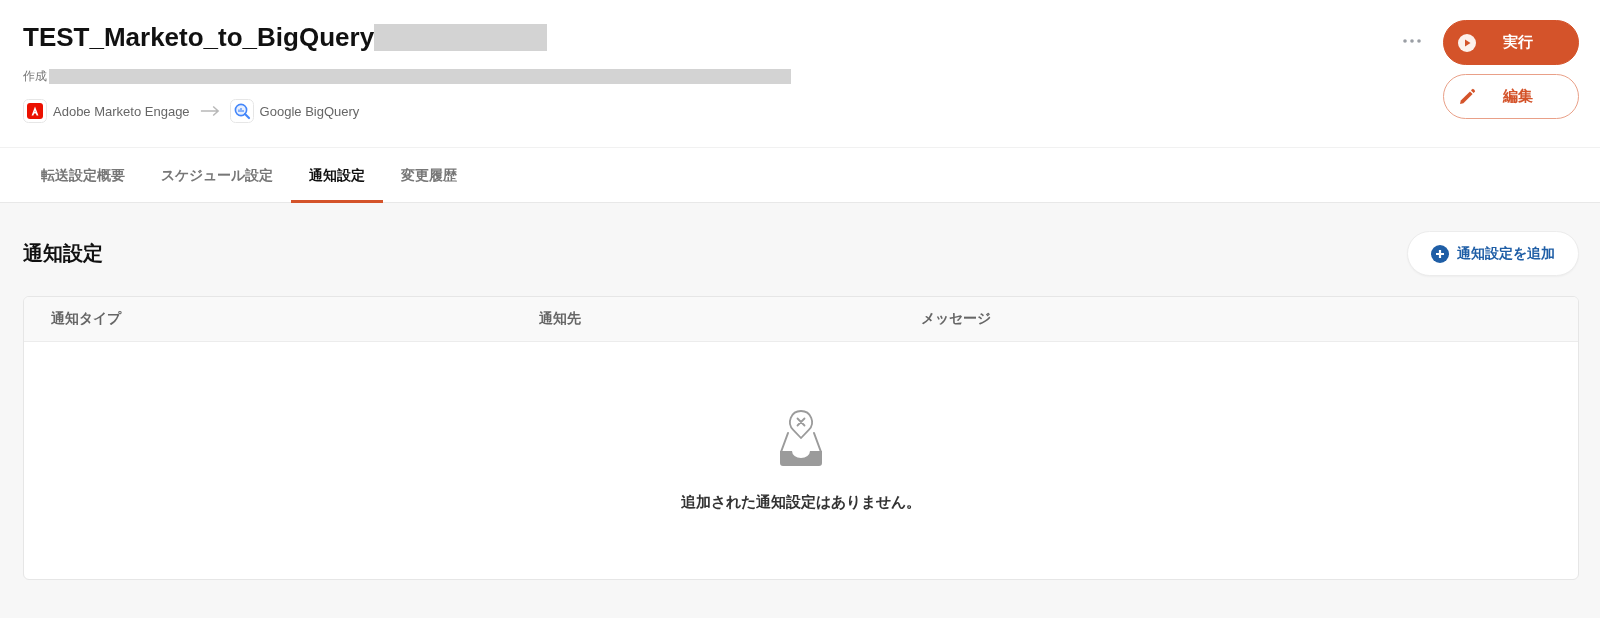  I want to click on section-title: 通知設定, so click(63, 253).